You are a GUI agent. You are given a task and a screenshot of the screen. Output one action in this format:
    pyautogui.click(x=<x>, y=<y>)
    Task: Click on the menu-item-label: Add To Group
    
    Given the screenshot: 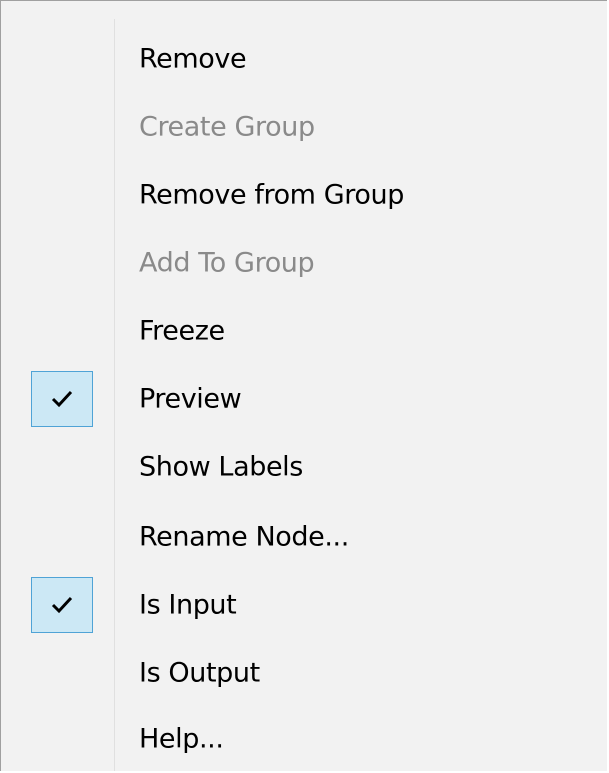 What is the action you would take?
    pyautogui.click(x=227, y=263)
    